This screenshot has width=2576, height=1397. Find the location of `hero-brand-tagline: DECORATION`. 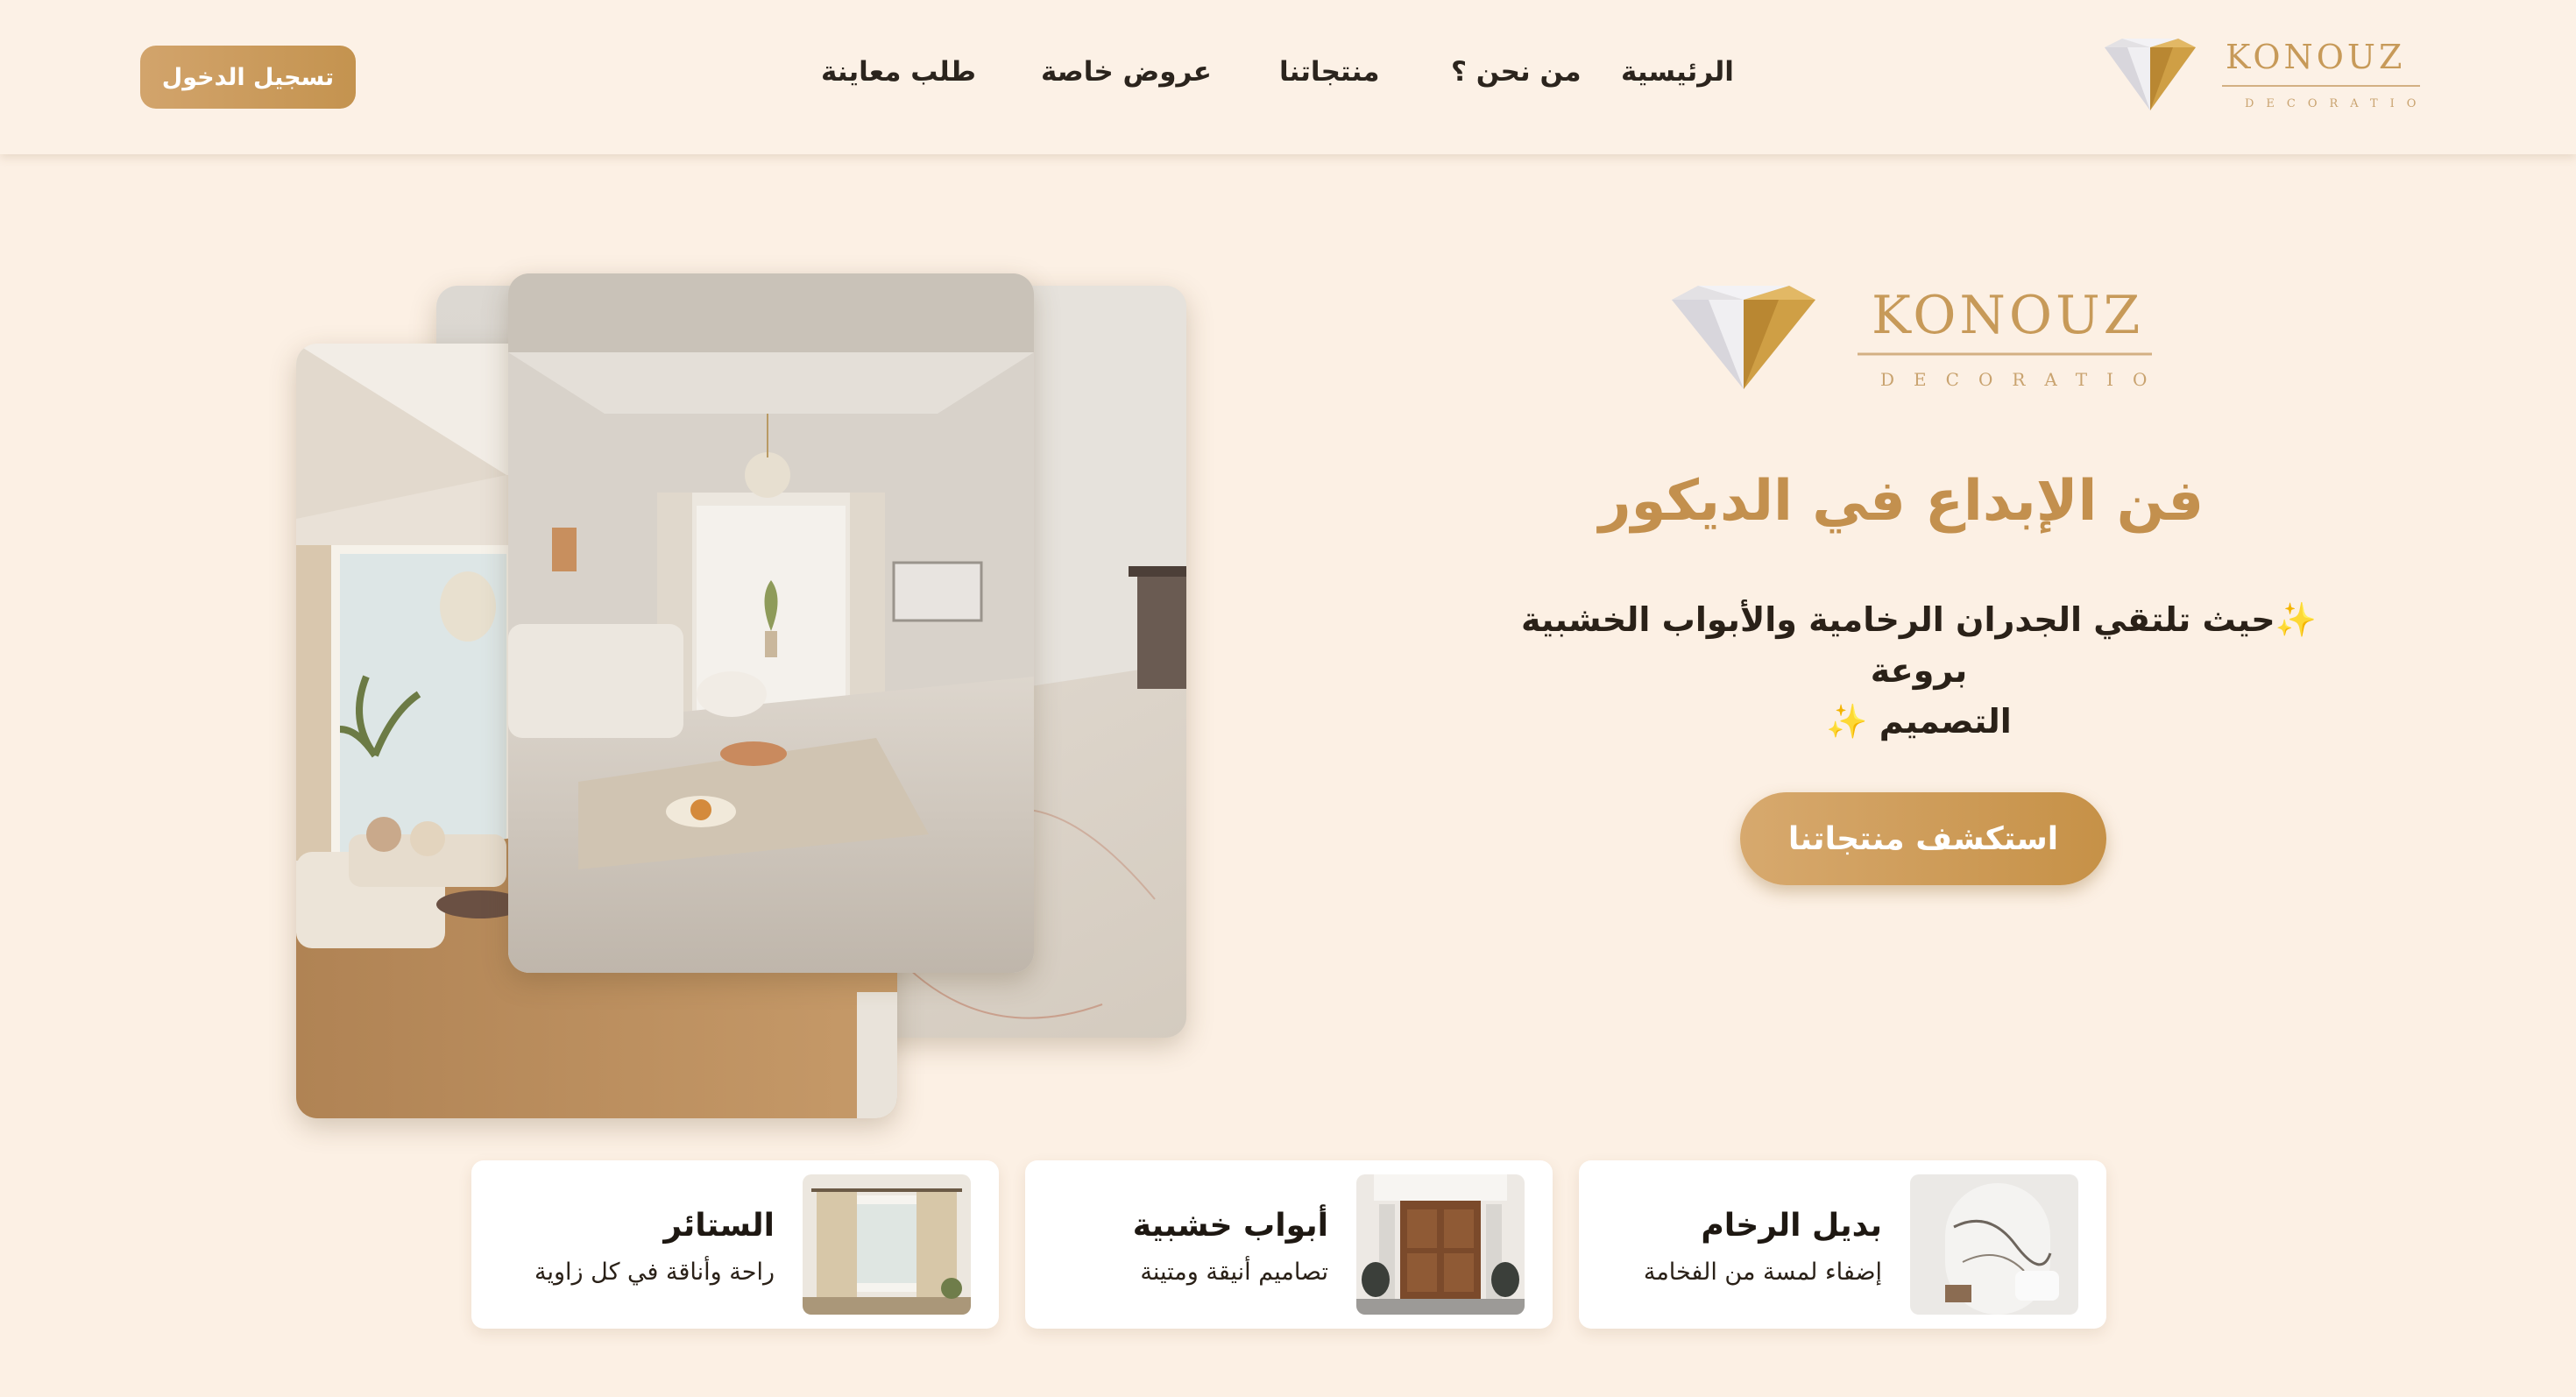

hero-brand-tagline: DECORATION is located at coordinates (2017, 379).